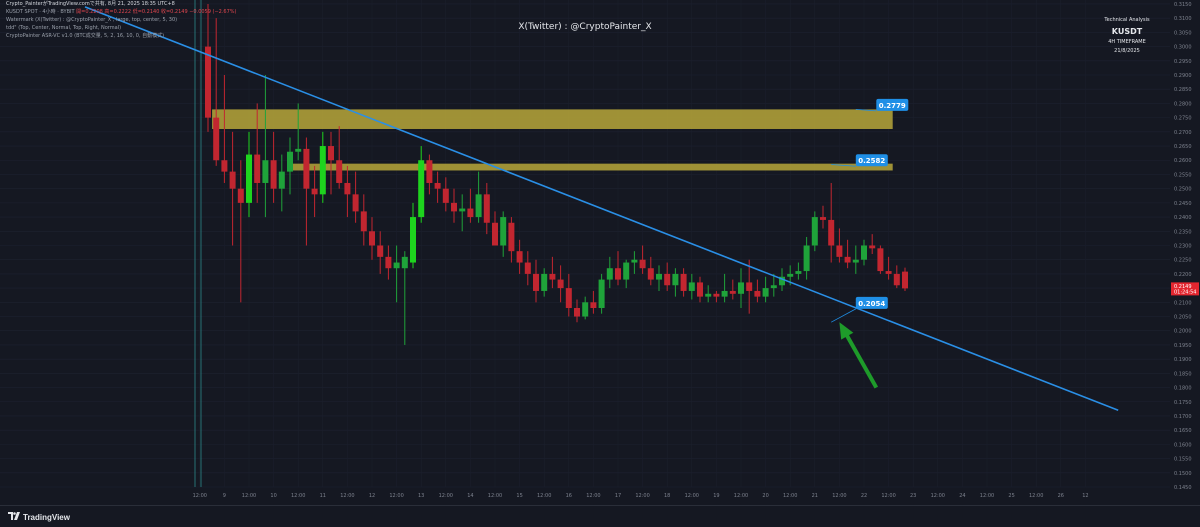 The width and height of the screenshot is (1200, 527). What do you see at coordinates (1183, 445) in the screenshot?
I see `y-tick-label: 0.1600` at bounding box center [1183, 445].